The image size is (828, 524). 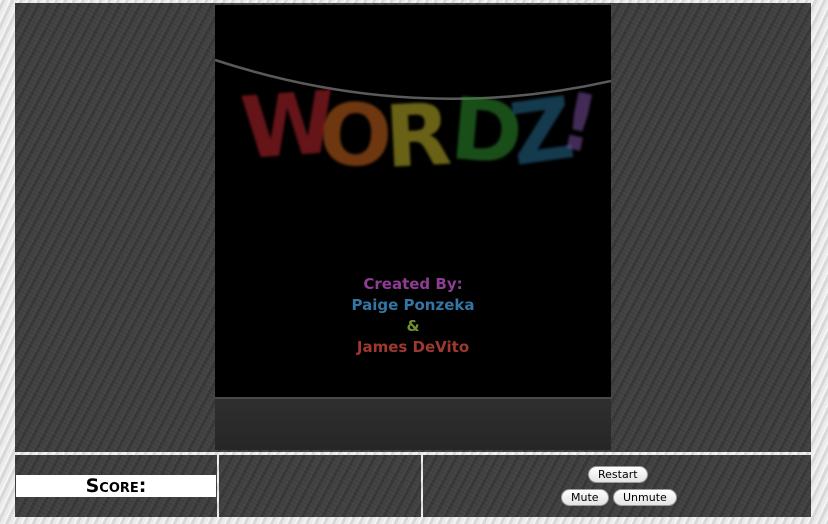 I want to click on unmute-button: Unmute, so click(x=645, y=497).